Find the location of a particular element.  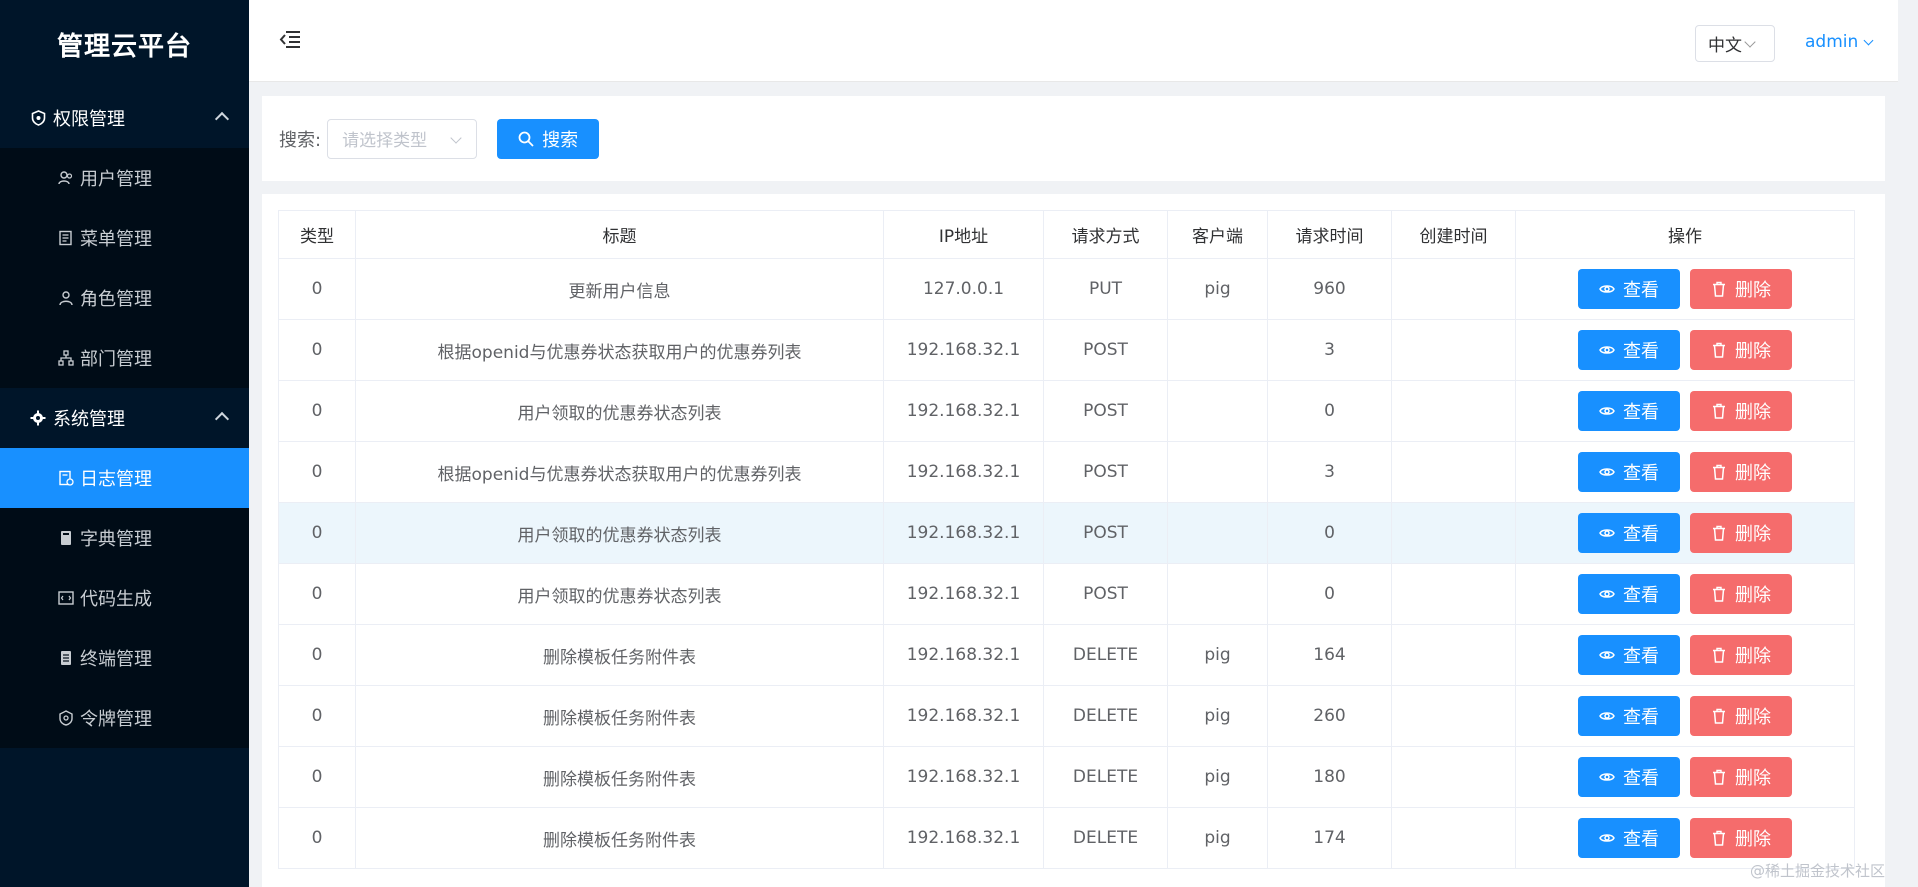

cell-time: 260 is located at coordinates (1329, 716).